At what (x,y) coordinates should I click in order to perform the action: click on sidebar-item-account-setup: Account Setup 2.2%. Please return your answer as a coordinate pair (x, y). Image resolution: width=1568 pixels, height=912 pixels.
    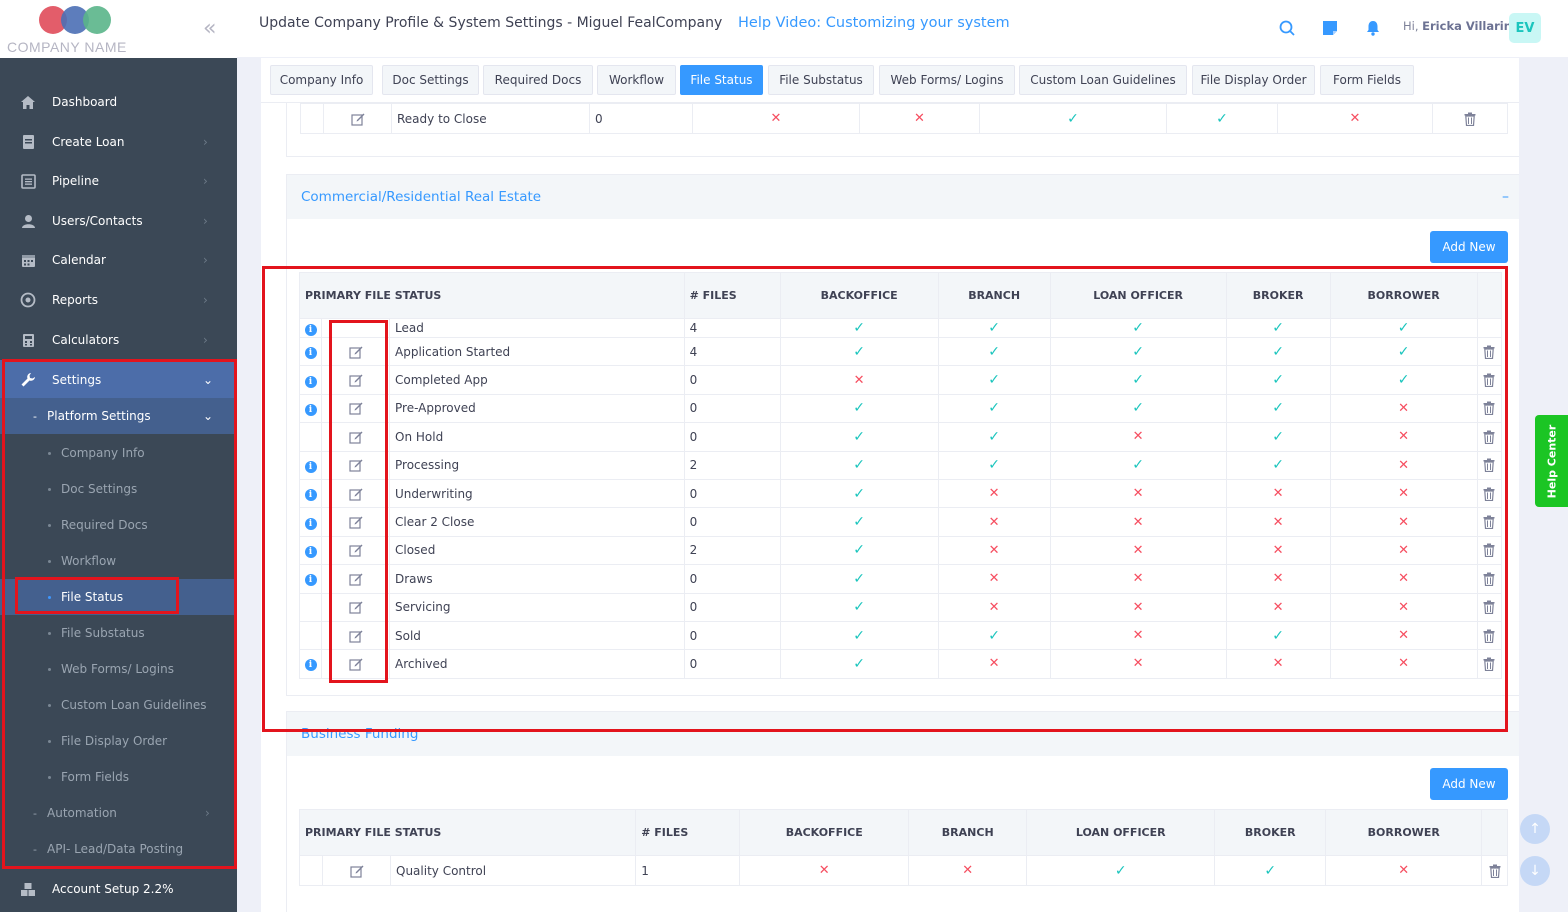
    Looking at the image, I should click on (118, 889).